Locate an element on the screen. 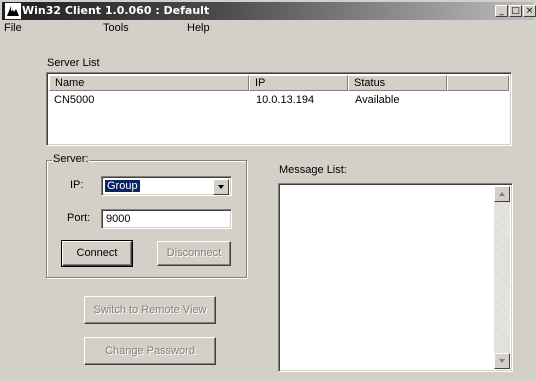  port-label: Port: is located at coordinates (79, 218).